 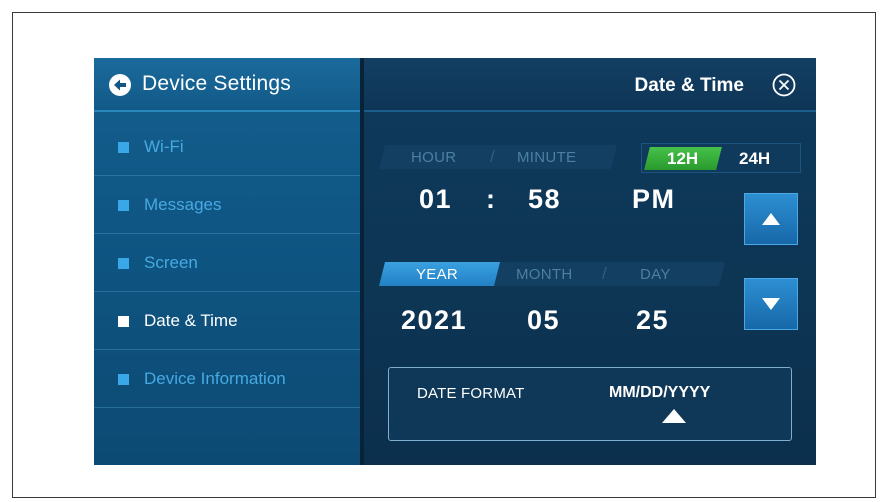 I want to click on meridiem-value: PM, so click(x=654, y=199).